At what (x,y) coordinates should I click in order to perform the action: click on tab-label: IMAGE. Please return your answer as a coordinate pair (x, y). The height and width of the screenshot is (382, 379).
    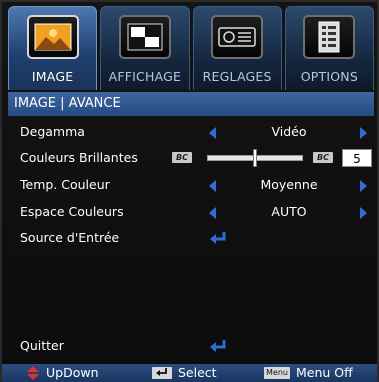
    Looking at the image, I should click on (52, 76).